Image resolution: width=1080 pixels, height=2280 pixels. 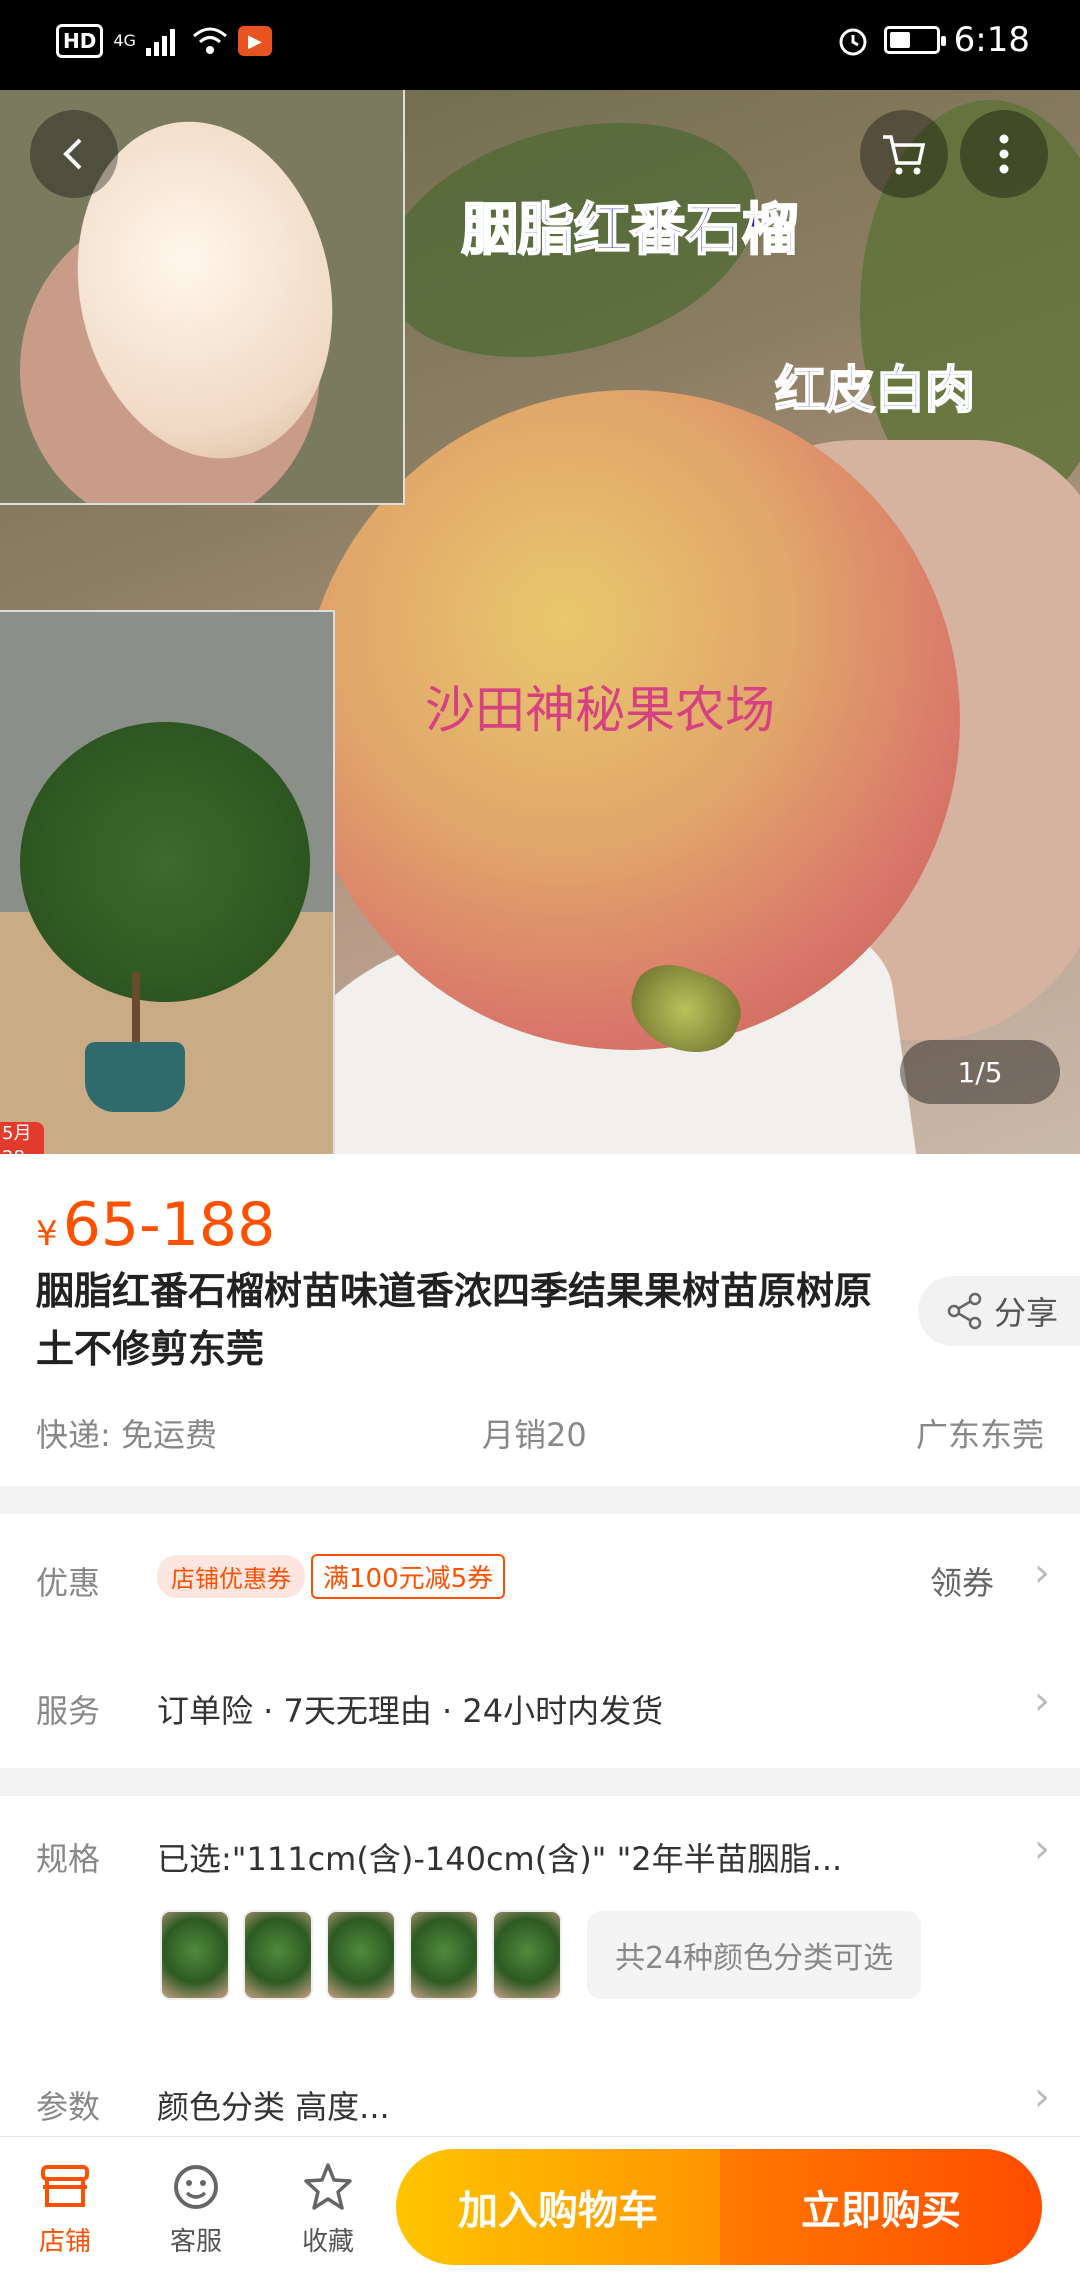 I want to click on favorite-button: 收藏, so click(x=328, y=2208).